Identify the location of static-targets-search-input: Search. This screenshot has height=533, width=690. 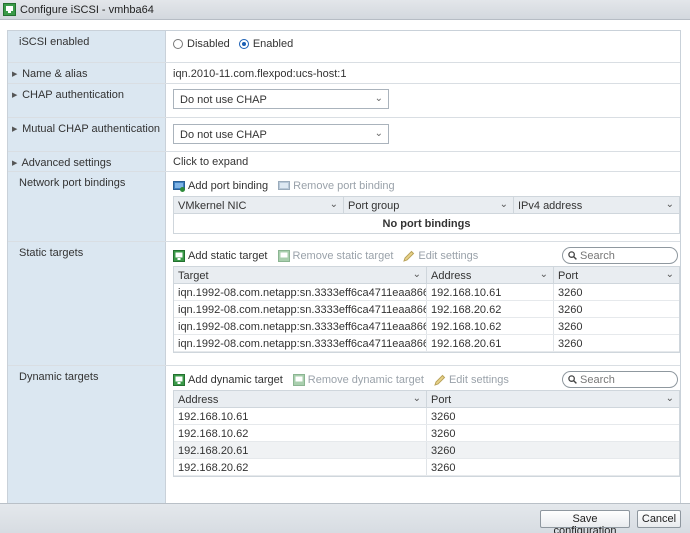
(620, 255).